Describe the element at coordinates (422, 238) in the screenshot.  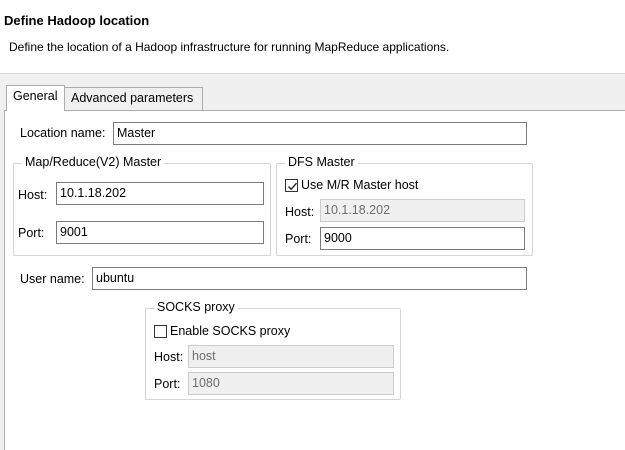
I see `dfs-port-input: 9000` at that location.